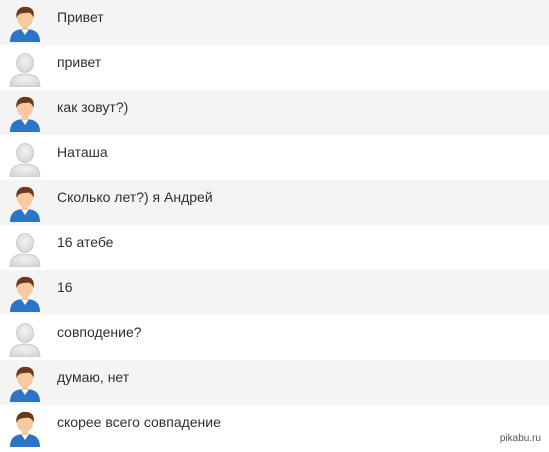 This screenshot has height=452, width=549. I want to click on message-text: привет, so click(79, 62).